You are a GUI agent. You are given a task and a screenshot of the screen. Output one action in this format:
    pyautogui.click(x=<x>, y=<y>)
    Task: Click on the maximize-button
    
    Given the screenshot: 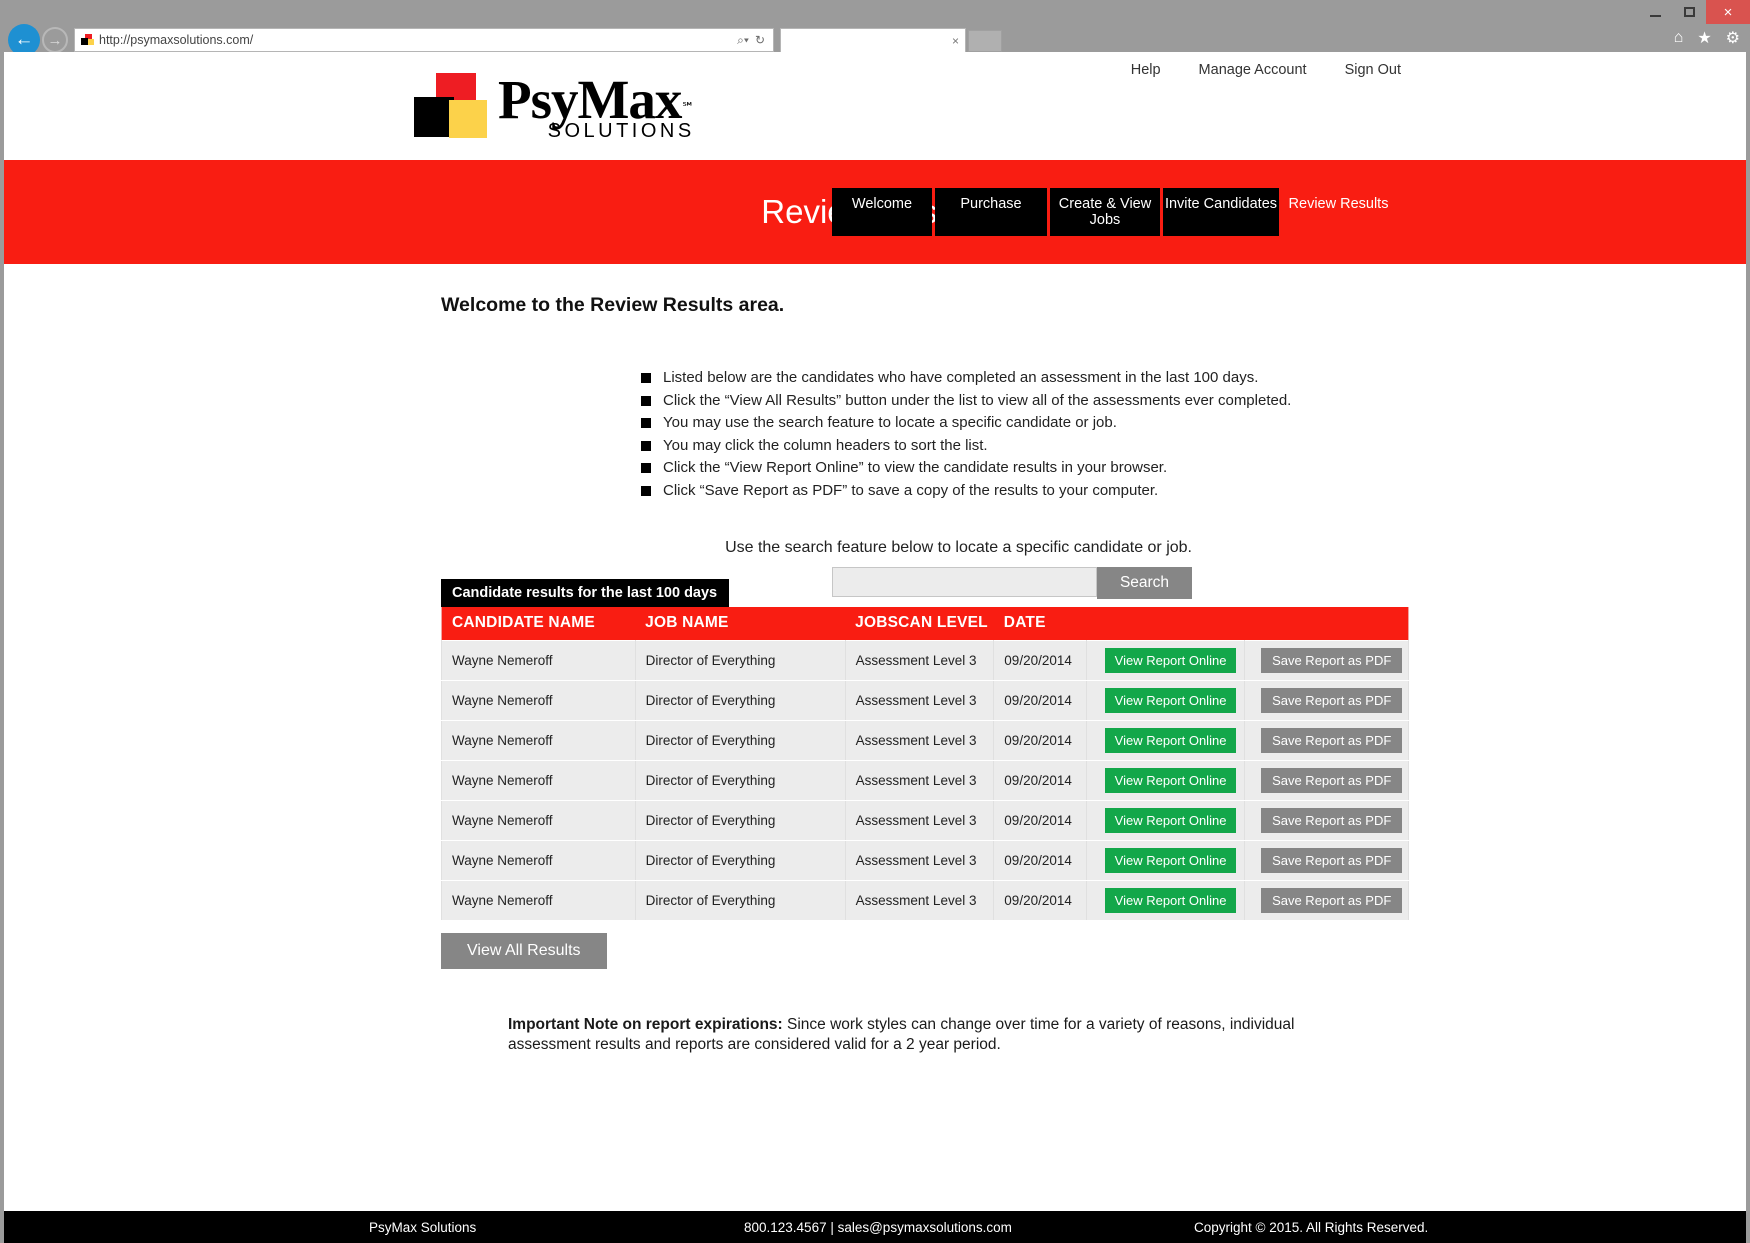 What is the action you would take?
    pyautogui.click(x=1689, y=12)
    